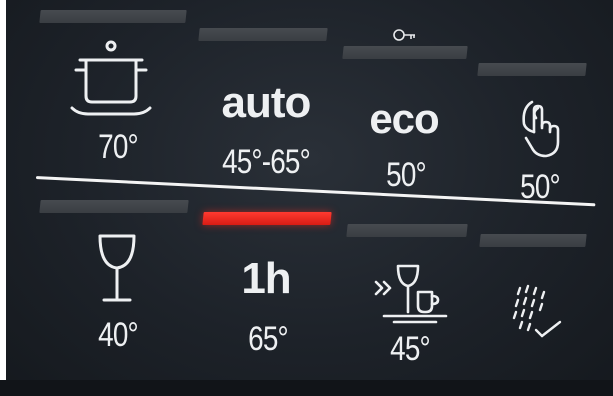 This screenshot has height=396, width=613. I want to click on 1h-program-label: 1h, so click(266, 278).